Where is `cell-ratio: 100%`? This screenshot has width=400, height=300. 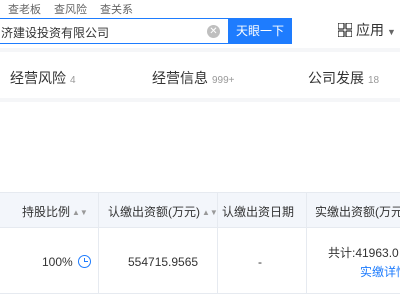 cell-ratio: 100% is located at coordinates (57, 262).